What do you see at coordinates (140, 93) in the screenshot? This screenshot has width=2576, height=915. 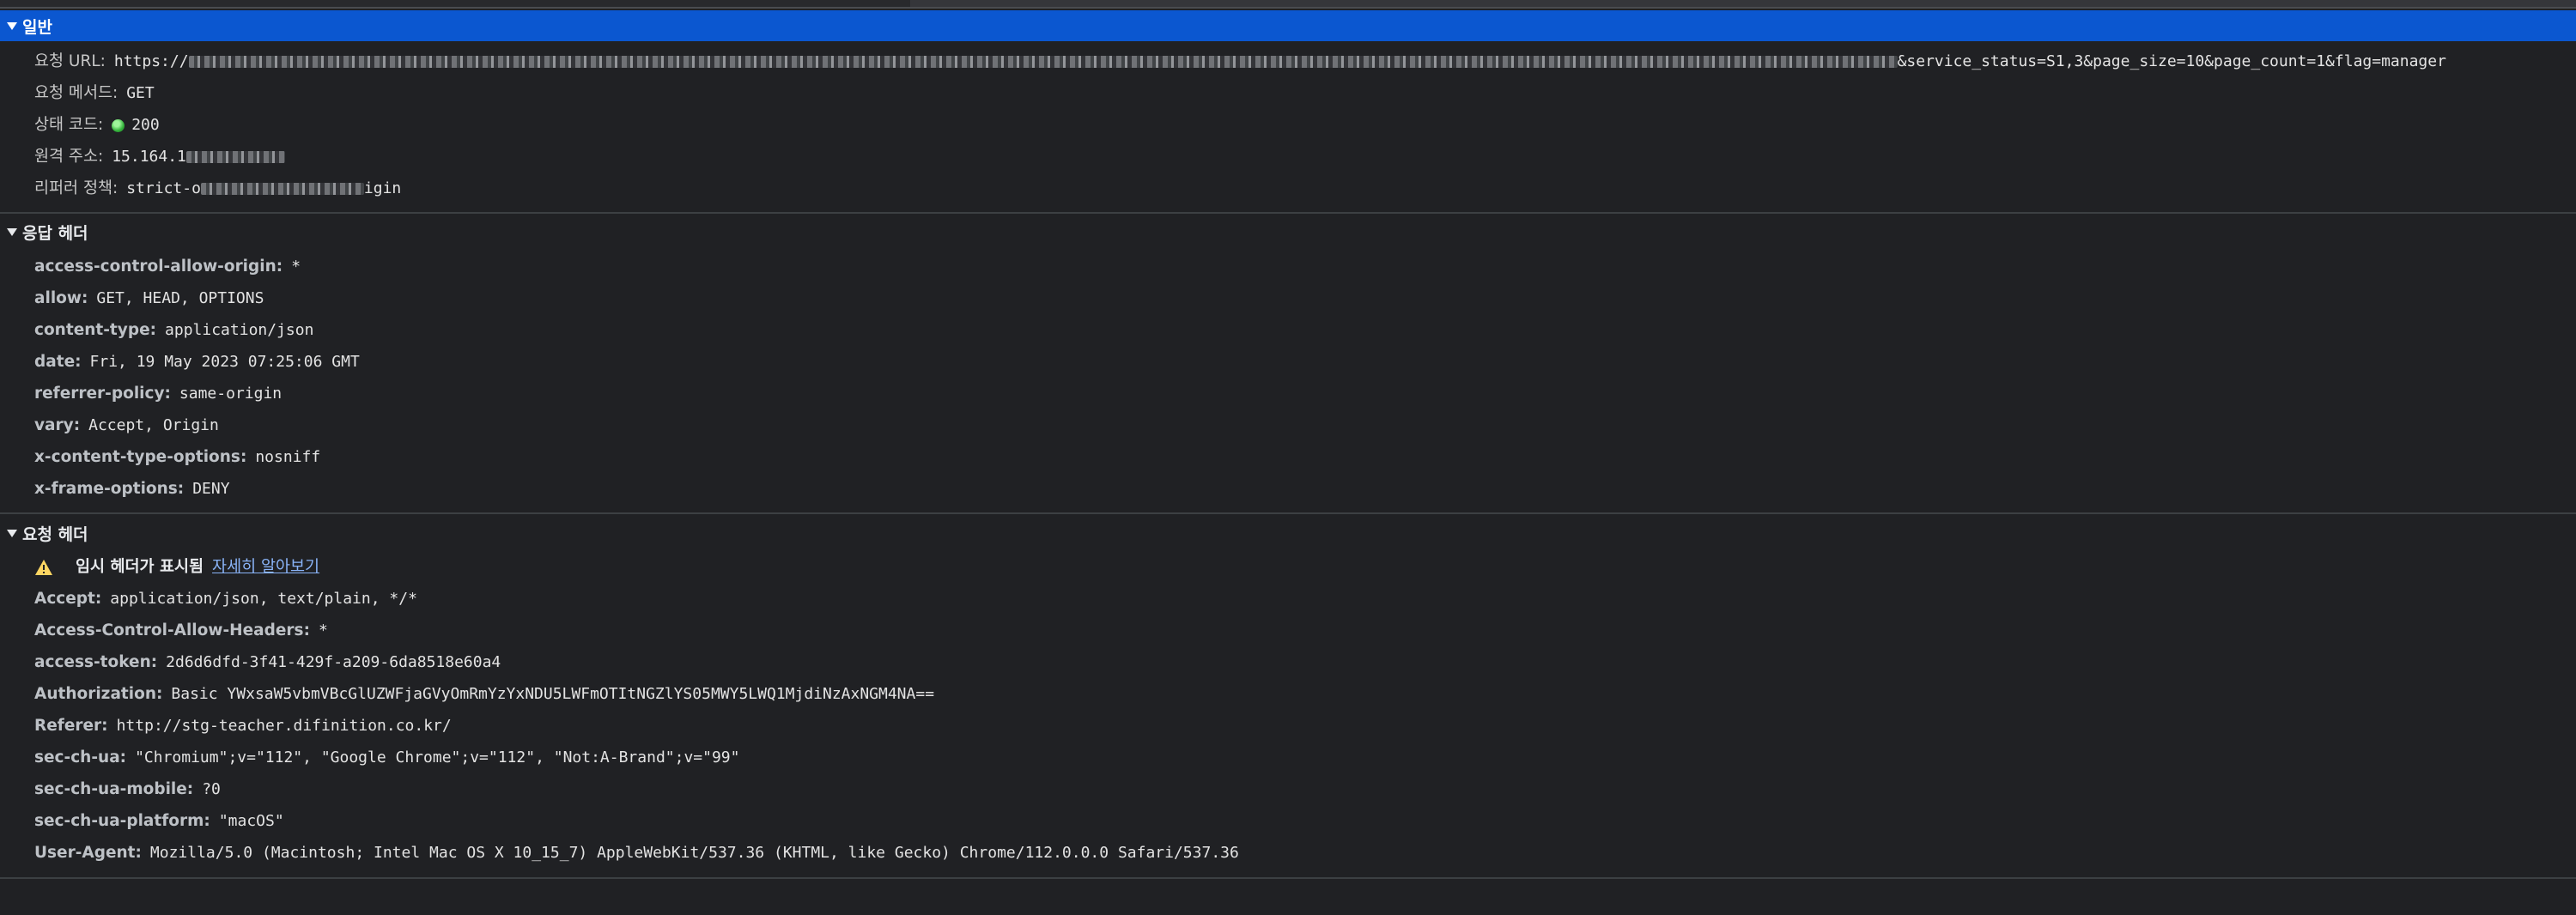 I see `request-method-value: GET` at bounding box center [140, 93].